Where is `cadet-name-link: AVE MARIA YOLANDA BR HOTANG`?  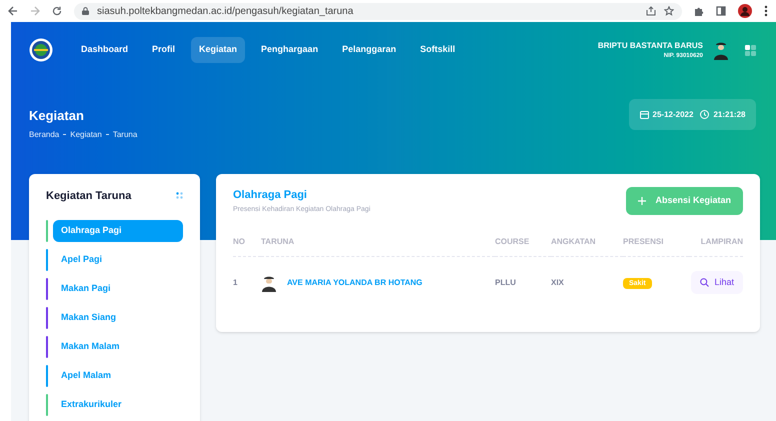 cadet-name-link: AVE MARIA YOLANDA BR HOTANG is located at coordinates (354, 282).